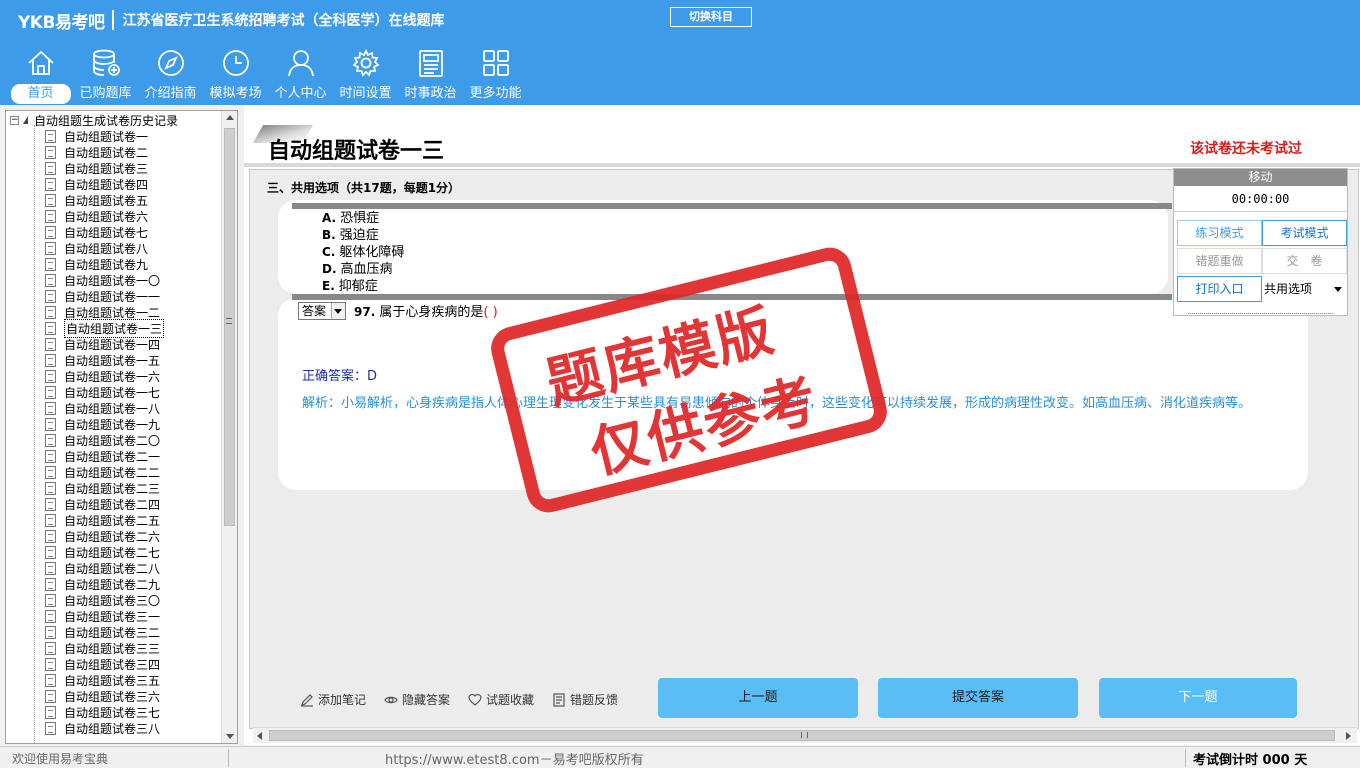 This screenshot has width=1360, height=768. Describe the element at coordinates (104, 376) in the screenshot. I see `tree-item: 自动组题试卷一六` at that location.